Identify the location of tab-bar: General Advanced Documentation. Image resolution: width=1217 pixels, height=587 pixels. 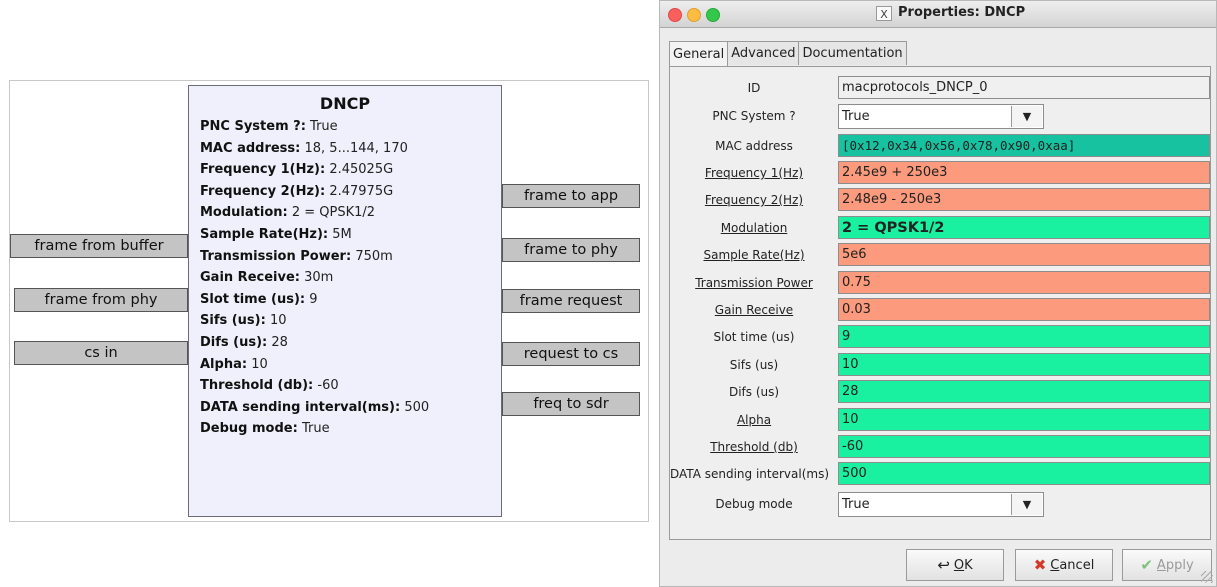
(788, 53).